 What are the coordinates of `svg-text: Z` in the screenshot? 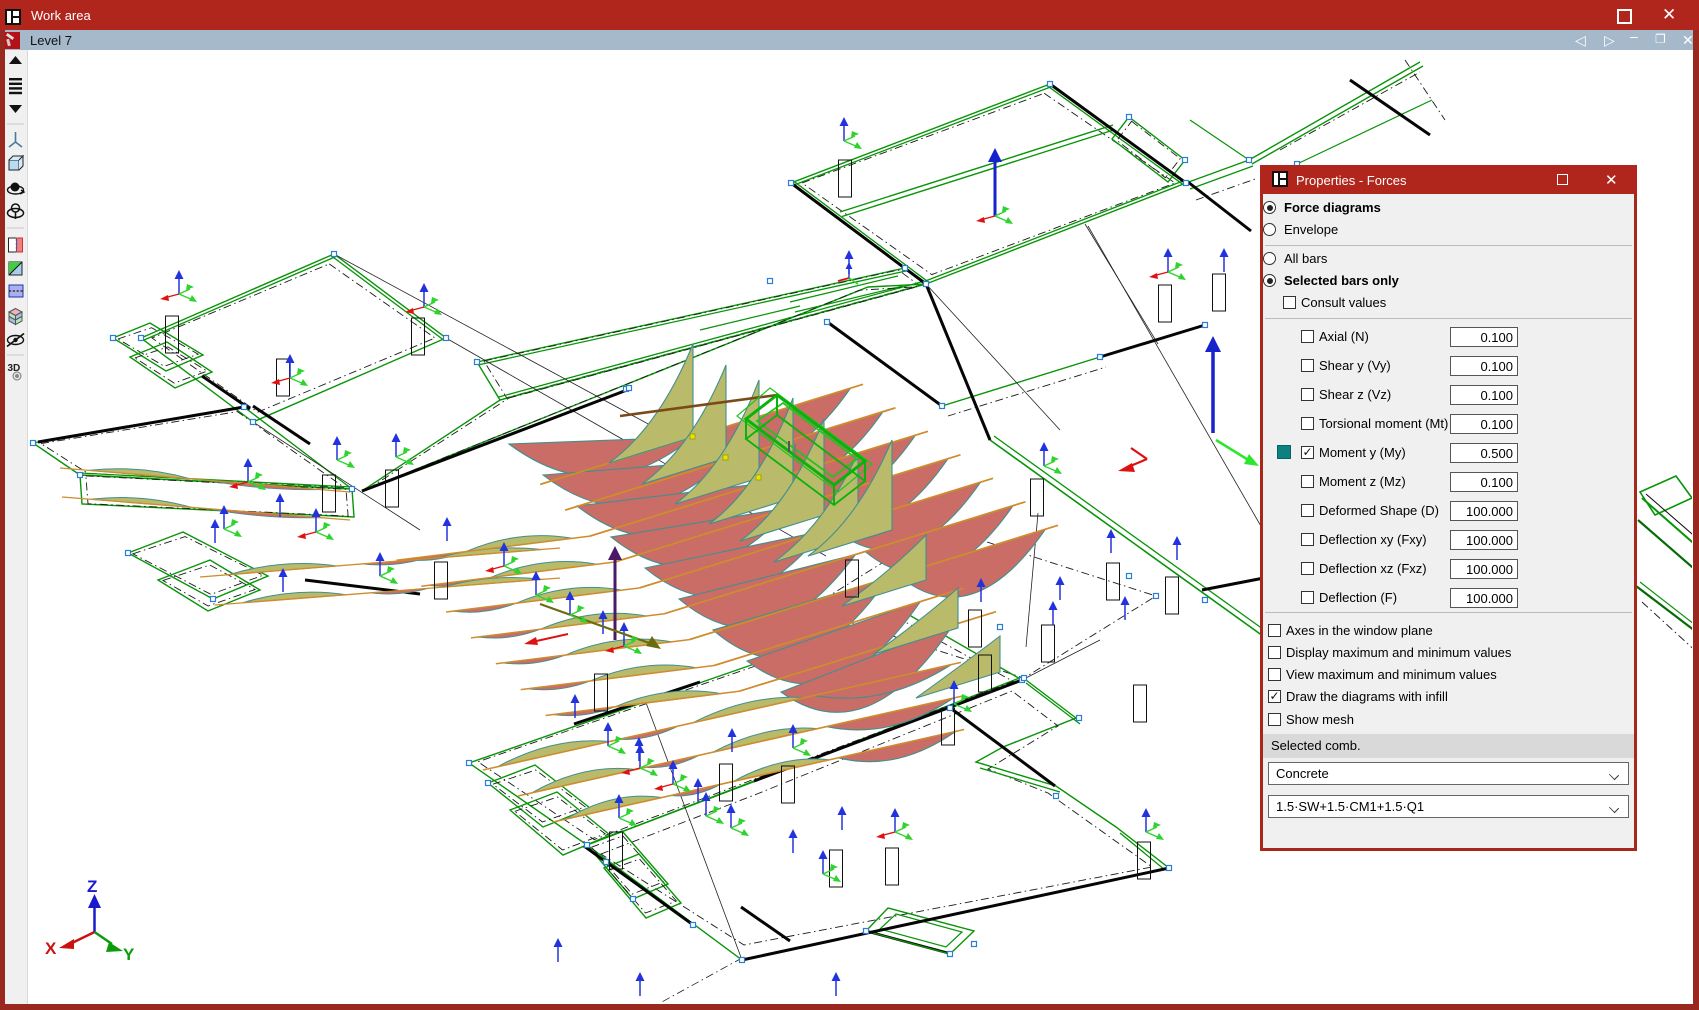 It's located at (92, 886).